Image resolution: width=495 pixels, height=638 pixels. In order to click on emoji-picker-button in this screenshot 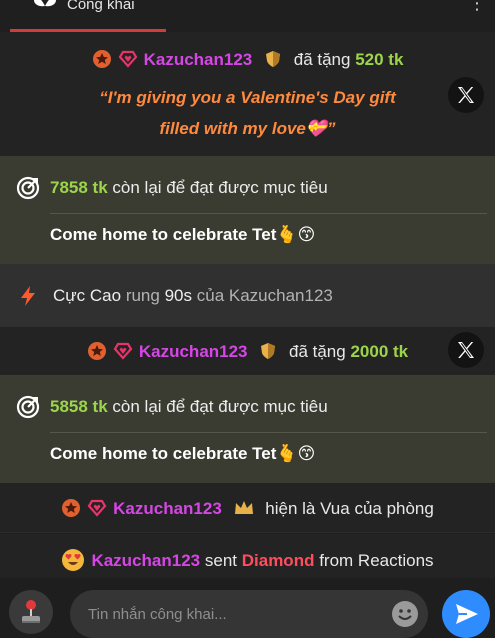, I will do `click(405, 614)`.